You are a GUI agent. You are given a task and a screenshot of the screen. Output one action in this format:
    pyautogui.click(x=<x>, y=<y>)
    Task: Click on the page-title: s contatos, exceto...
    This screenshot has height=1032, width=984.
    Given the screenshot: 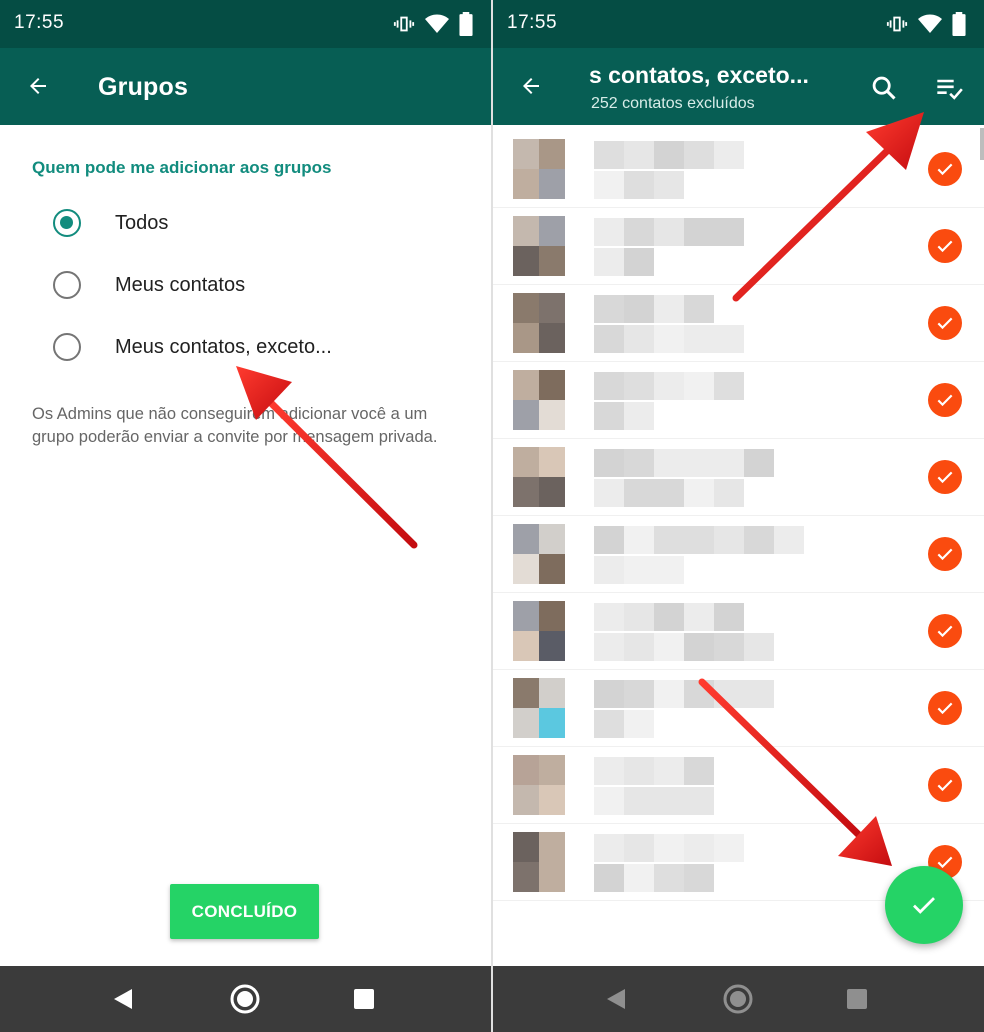 What is the action you would take?
    pyautogui.click(x=699, y=75)
    